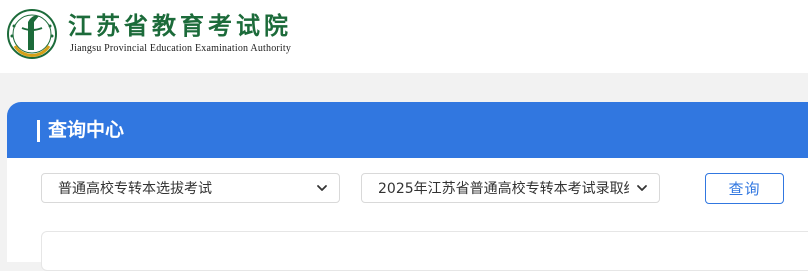  What do you see at coordinates (32, 34) in the screenshot?
I see `exam-authority-logo-icon` at bounding box center [32, 34].